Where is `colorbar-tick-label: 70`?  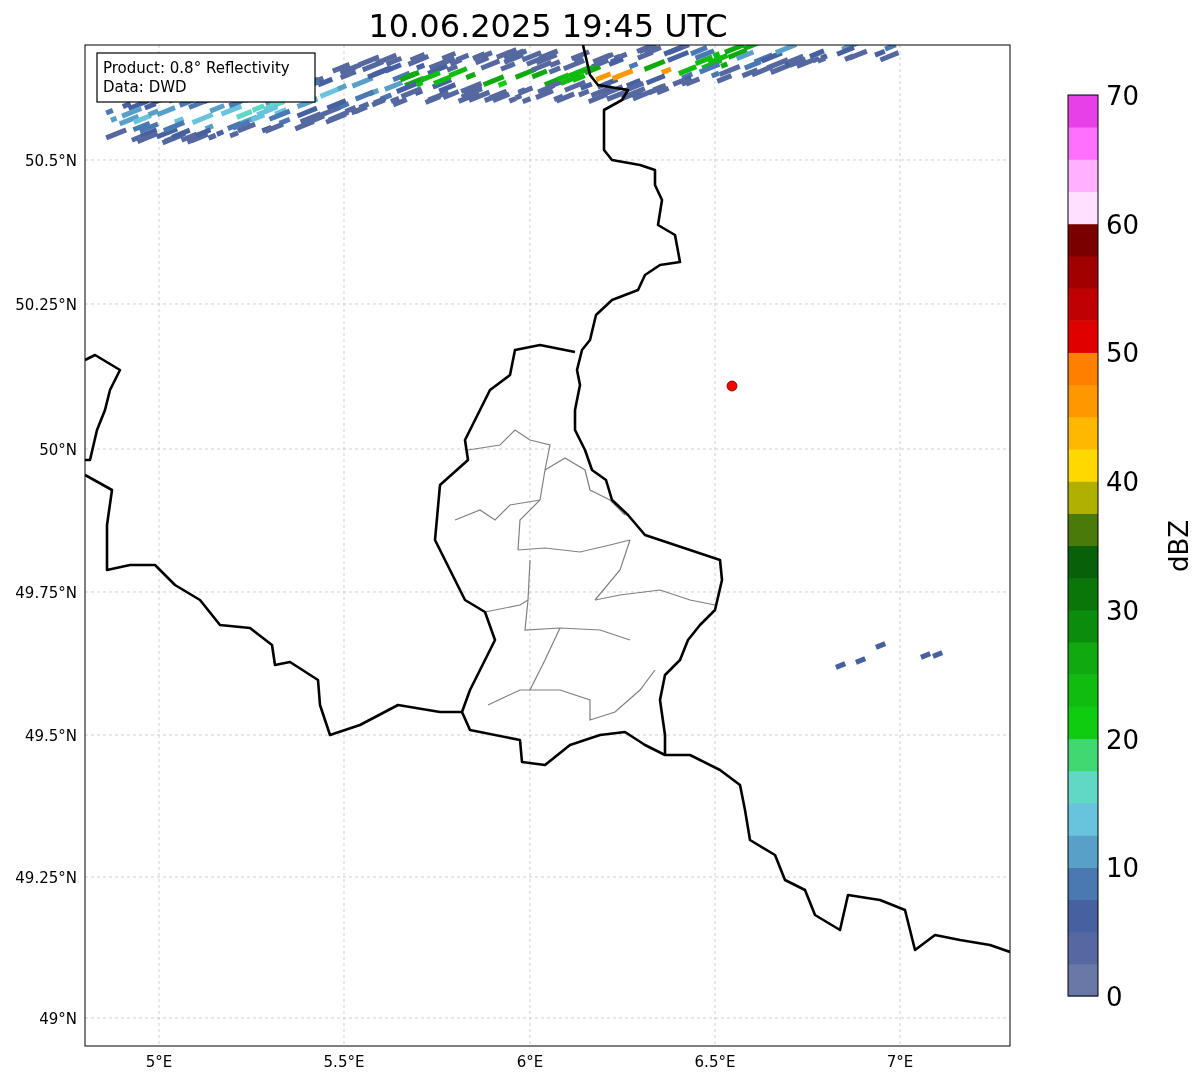
colorbar-tick-label: 70 is located at coordinates (1123, 96).